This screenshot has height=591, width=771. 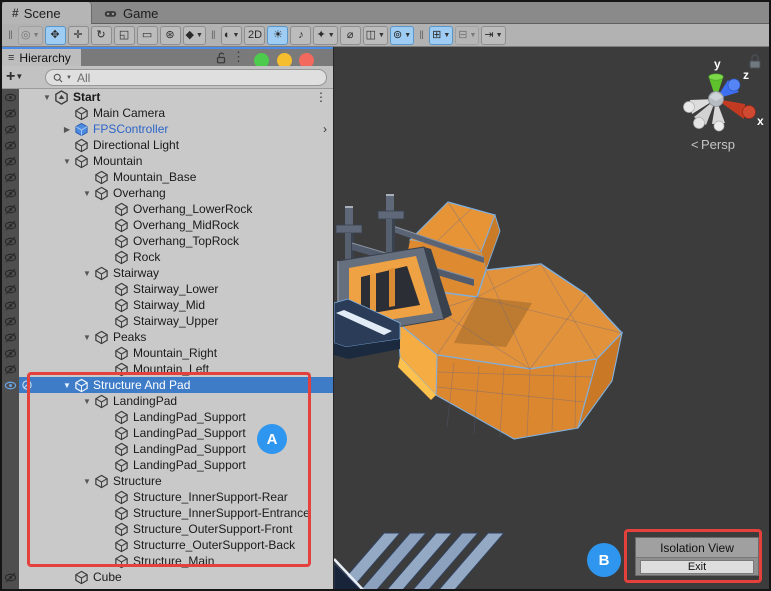 I want to click on rect-tool: ▭, so click(x=147, y=35).